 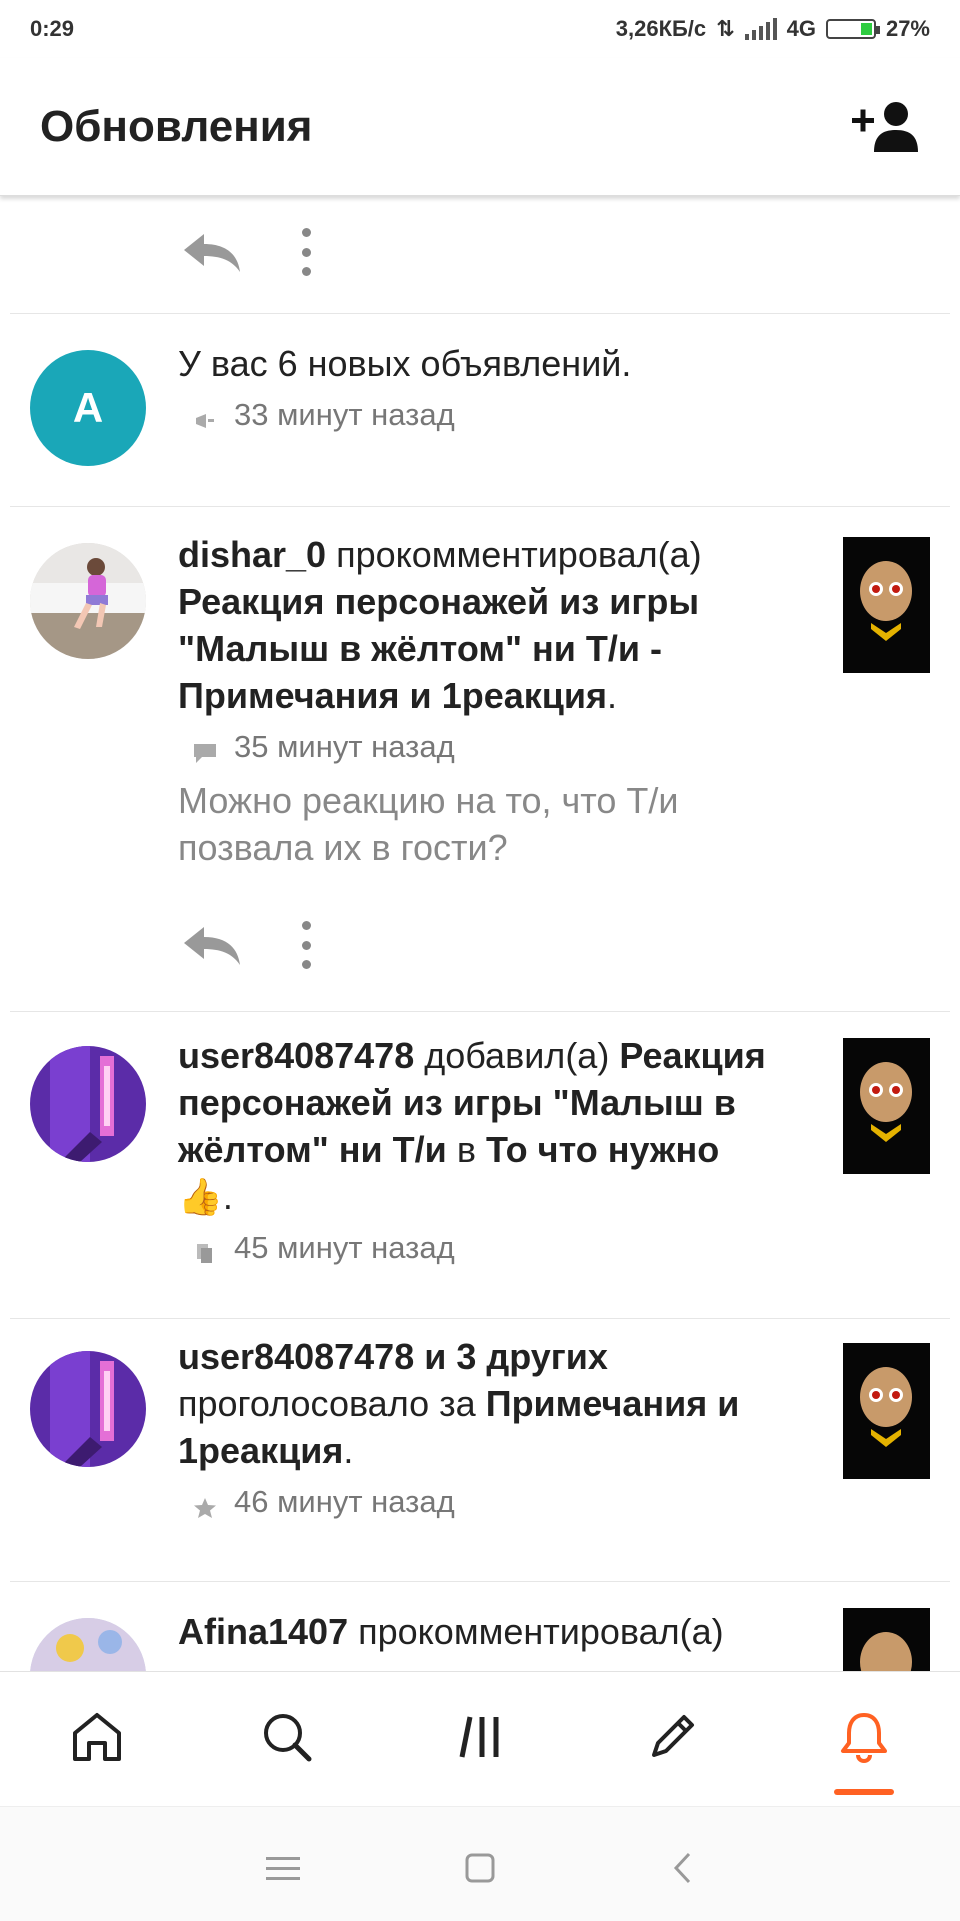 What do you see at coordinates (466, 1149) in the screenshot?
I see `connector-text: в` at bounding box center [466, 1149].